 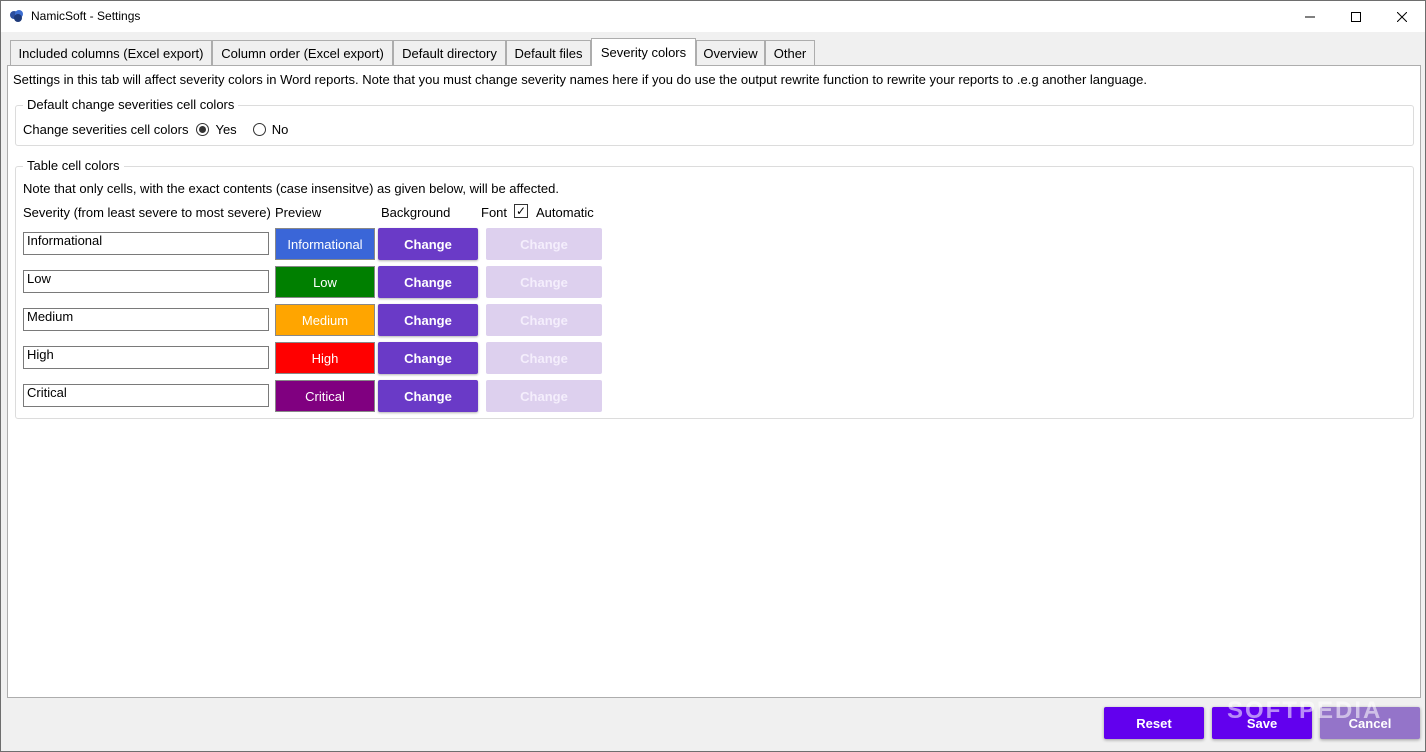 I want to click on maximize-icon, so click(x=1356, y=16).